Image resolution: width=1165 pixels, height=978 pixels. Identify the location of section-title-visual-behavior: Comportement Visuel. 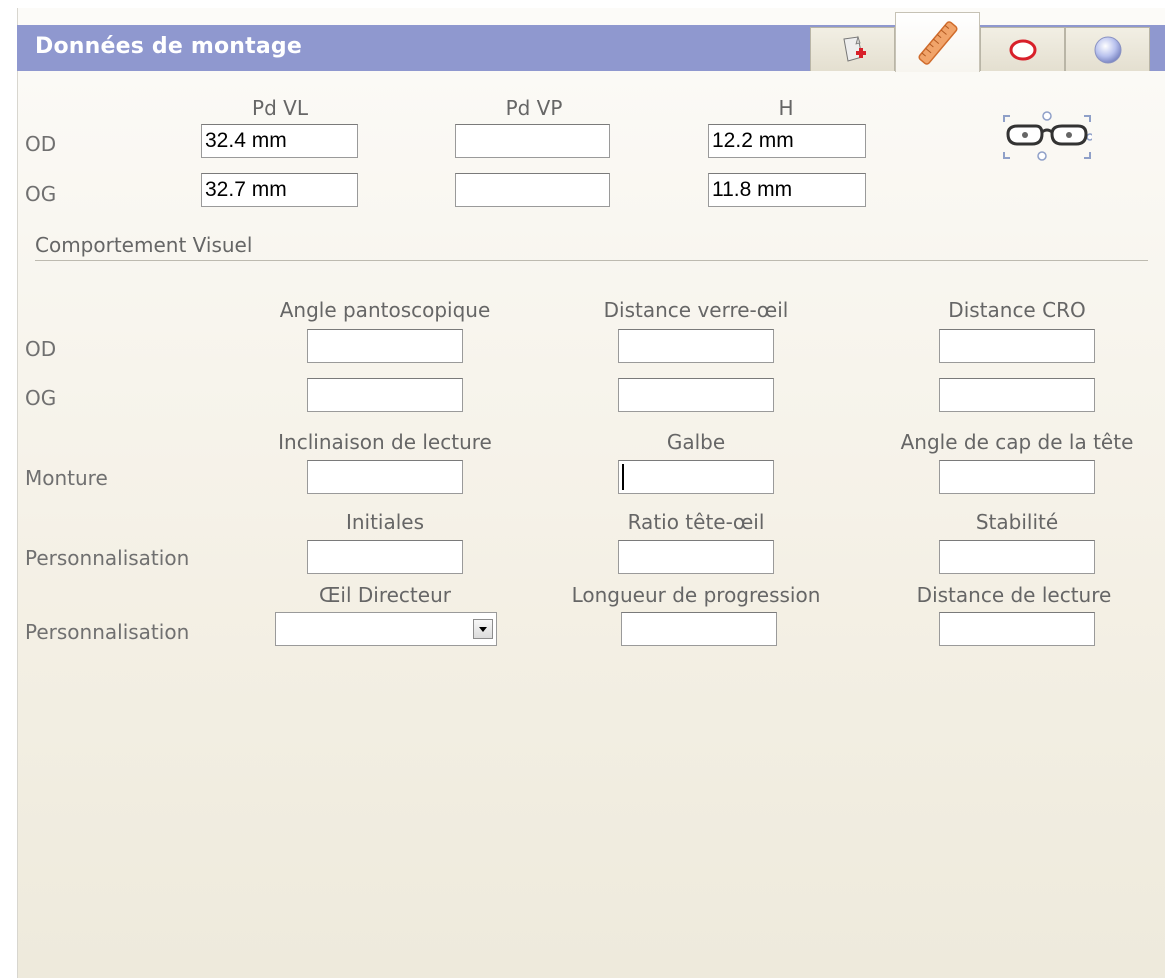
(144, 245).